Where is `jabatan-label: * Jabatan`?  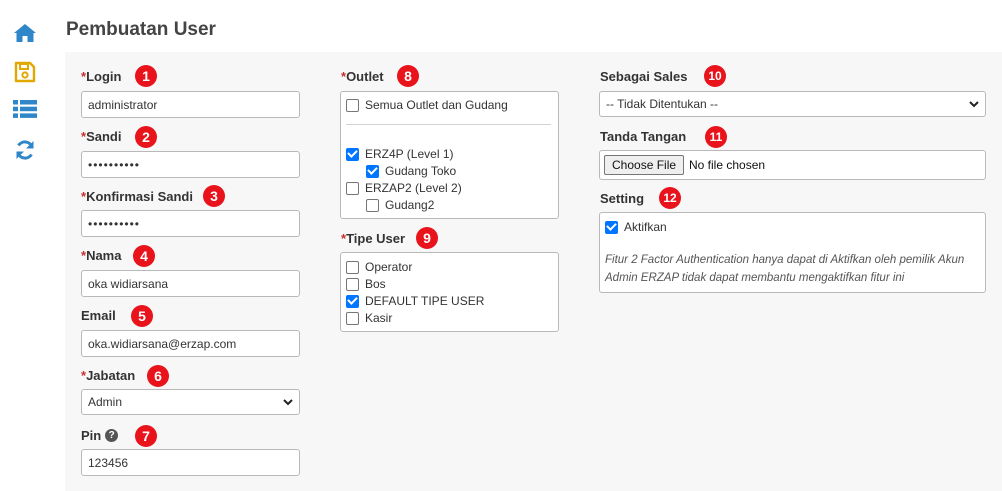 jabatan-label: * Jabatan is located at coordinates (108, 375).